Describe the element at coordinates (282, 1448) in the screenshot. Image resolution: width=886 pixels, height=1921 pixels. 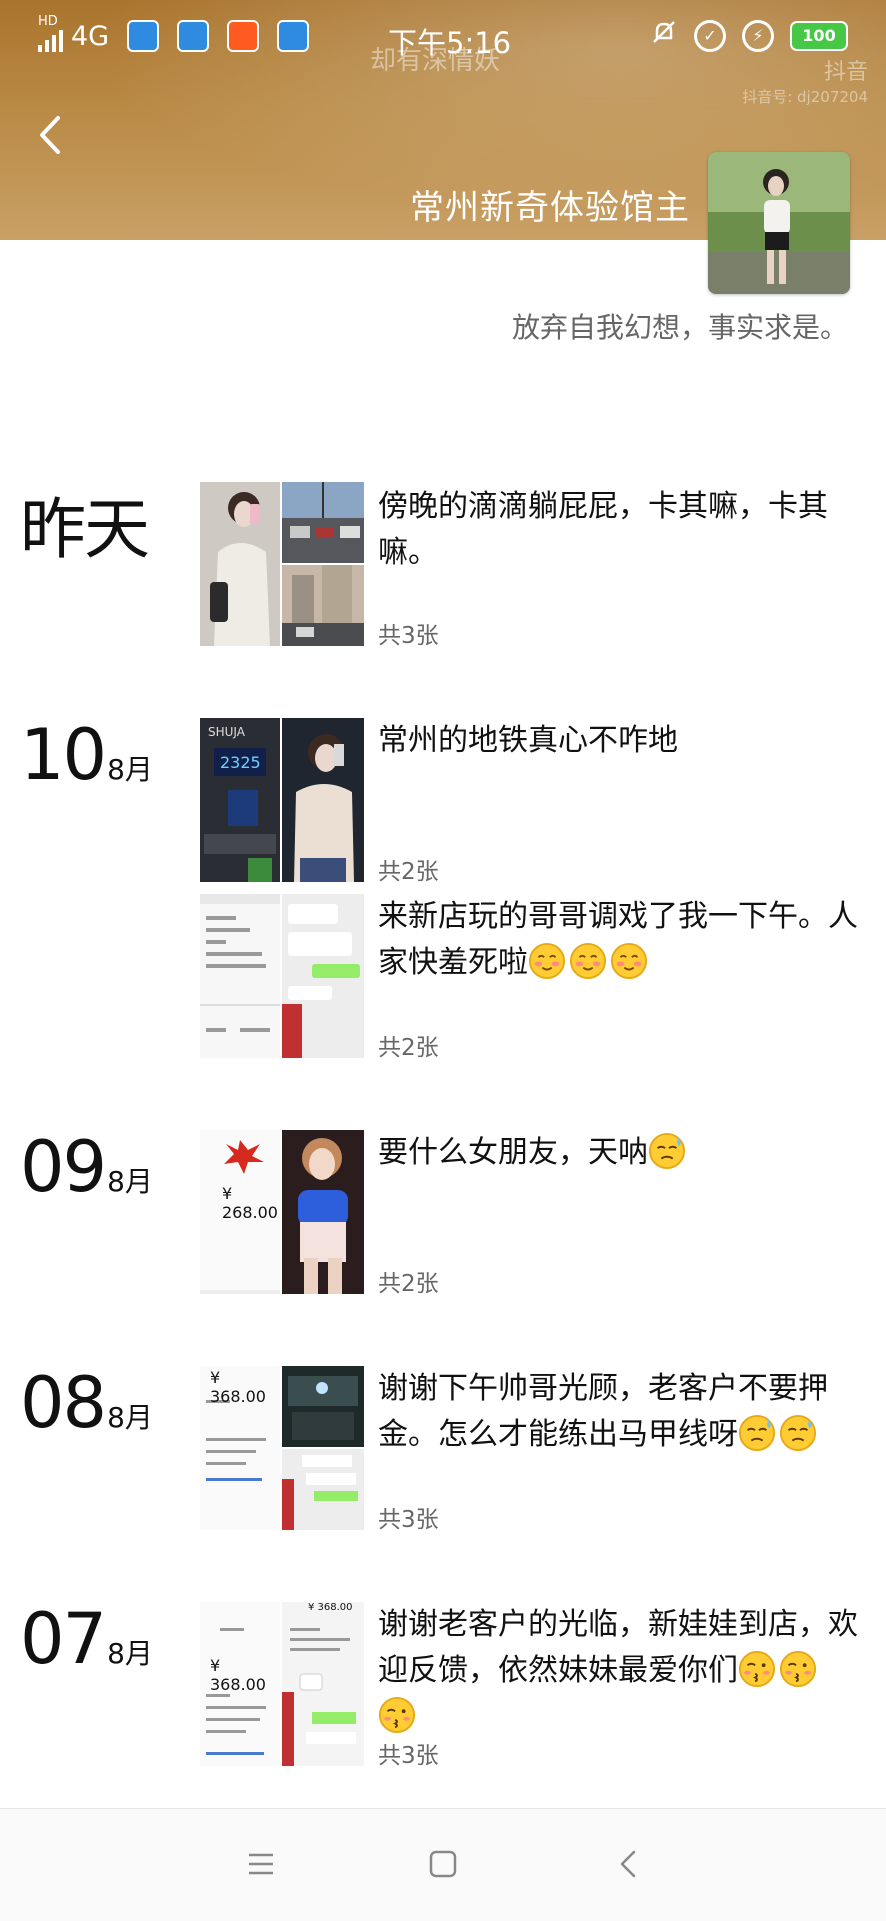
I see `post-photos: ¥ 368.00` at that location.